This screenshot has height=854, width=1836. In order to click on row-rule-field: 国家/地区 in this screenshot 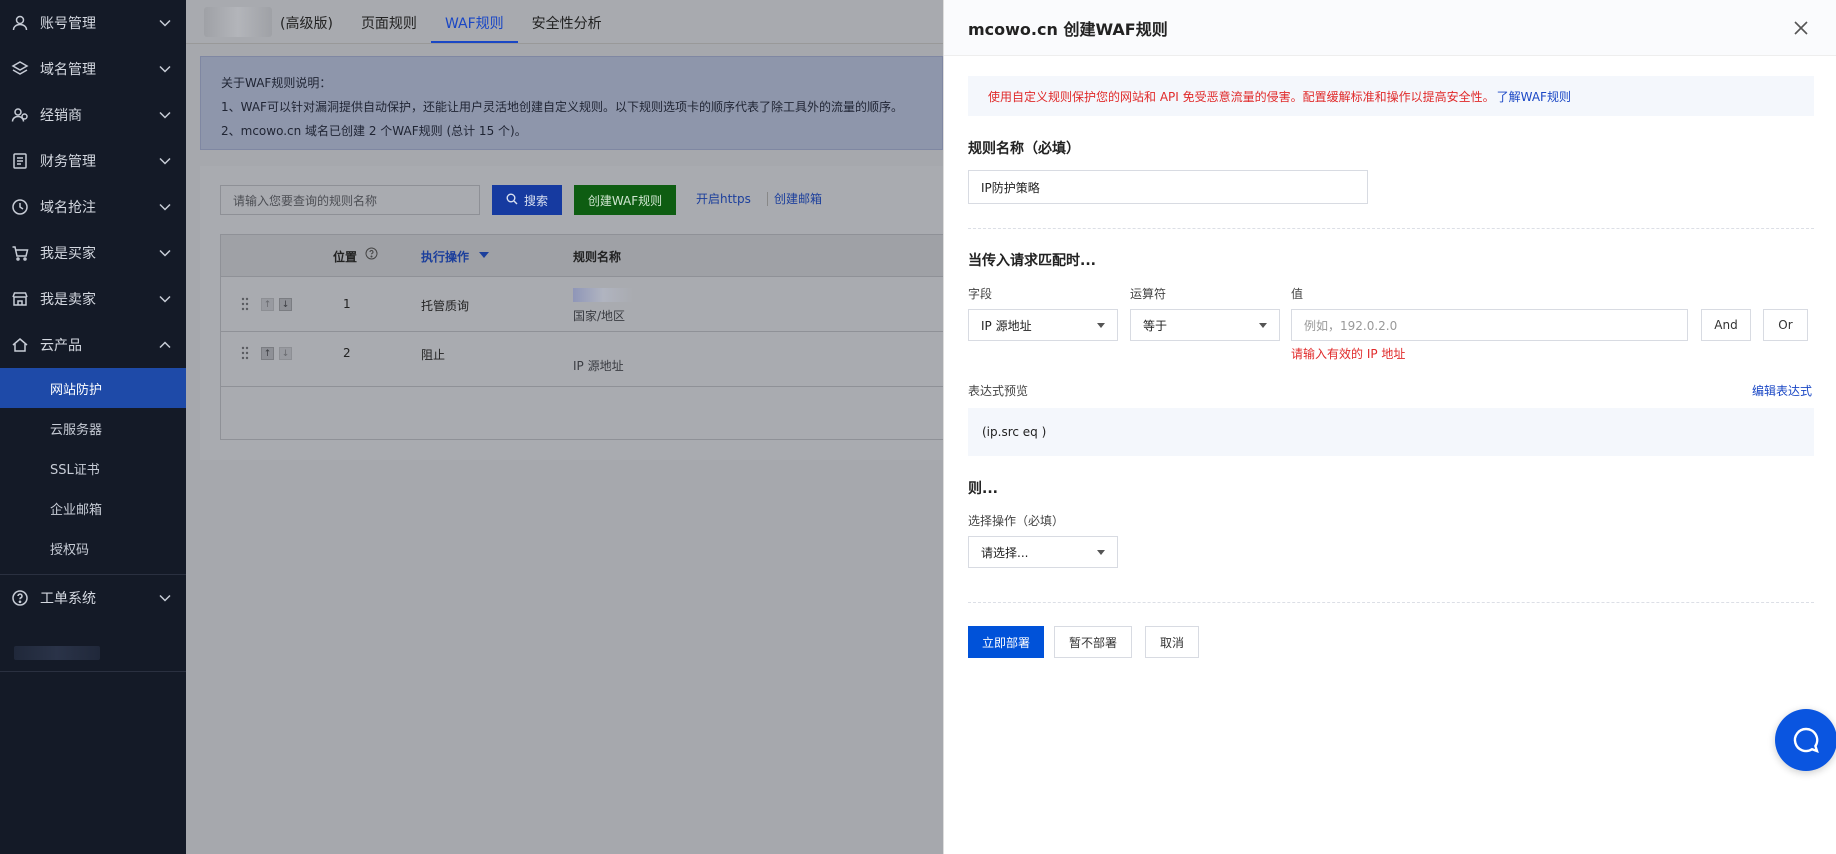, I will do `click(599, 316)`.